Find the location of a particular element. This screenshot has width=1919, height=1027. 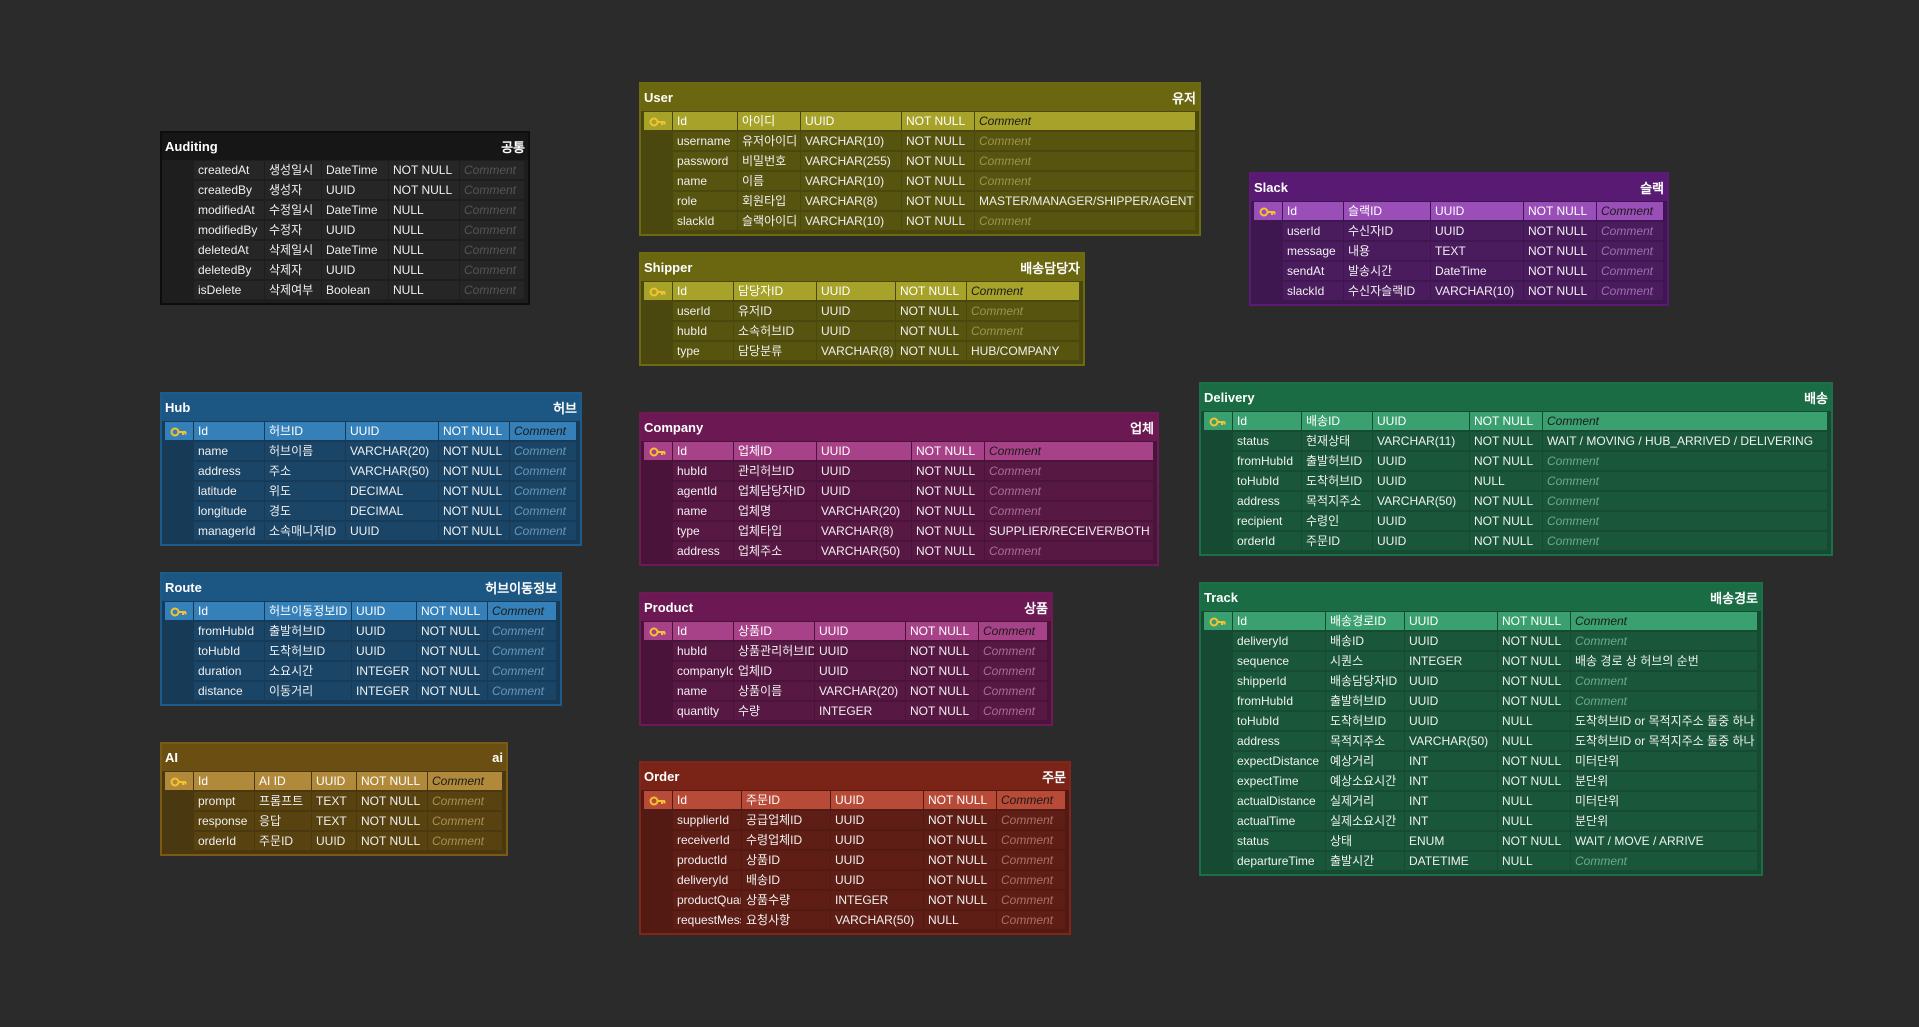

primary-key-row: Id 배송경로ID UUID NOT NULL Comment is located at coordinates (1481, 621).